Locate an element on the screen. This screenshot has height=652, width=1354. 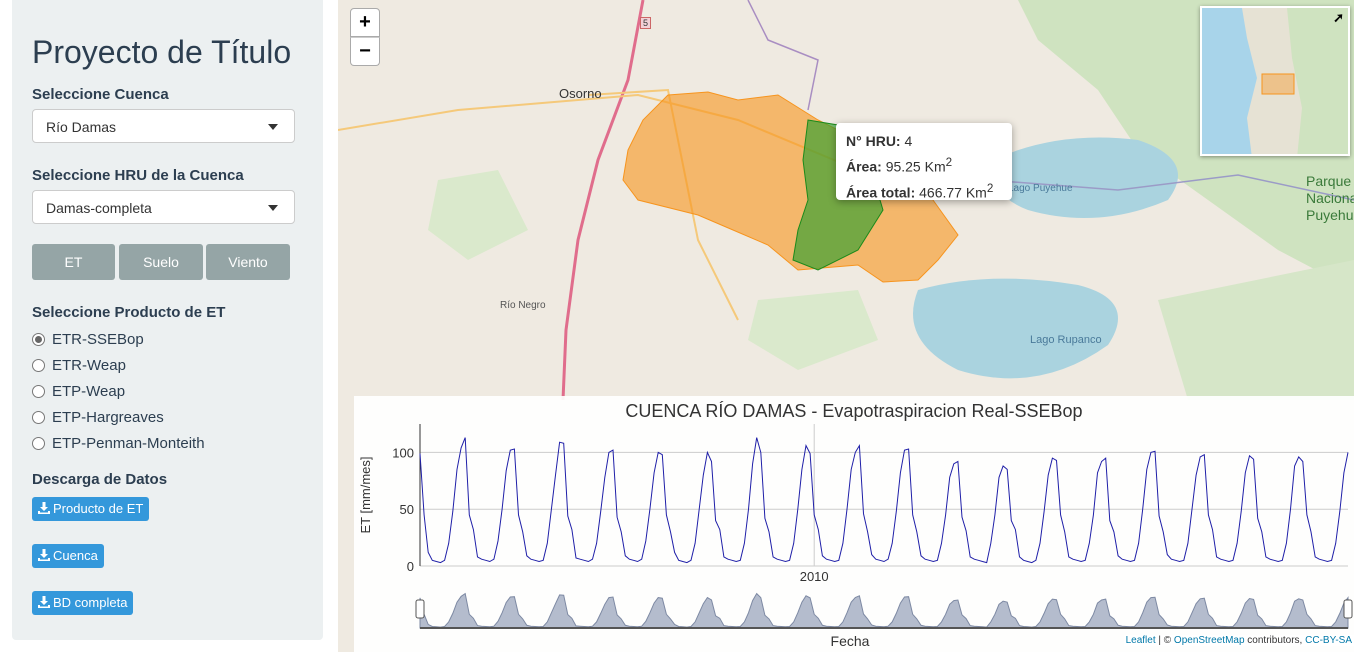
minimap-viewport is located at coordinates (1278, 84).